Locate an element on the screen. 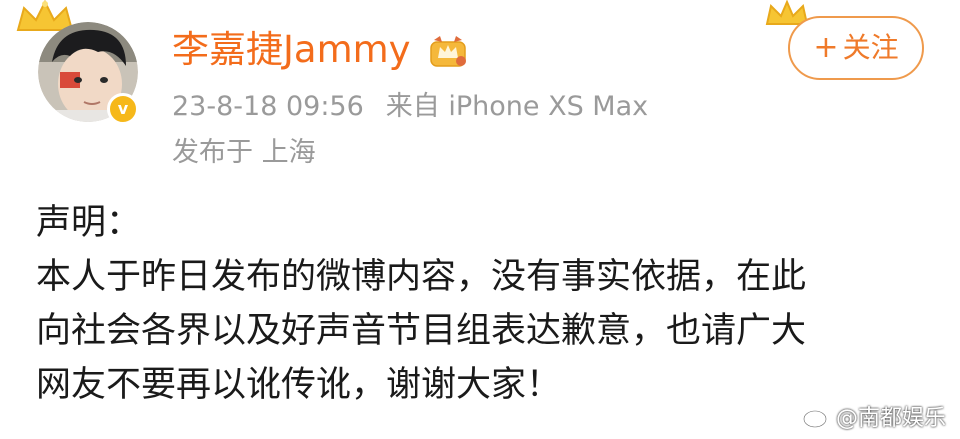 This screenshot has height=439, width=960. username: 李嘉捷Jammy is located at coordinates (291, 50).